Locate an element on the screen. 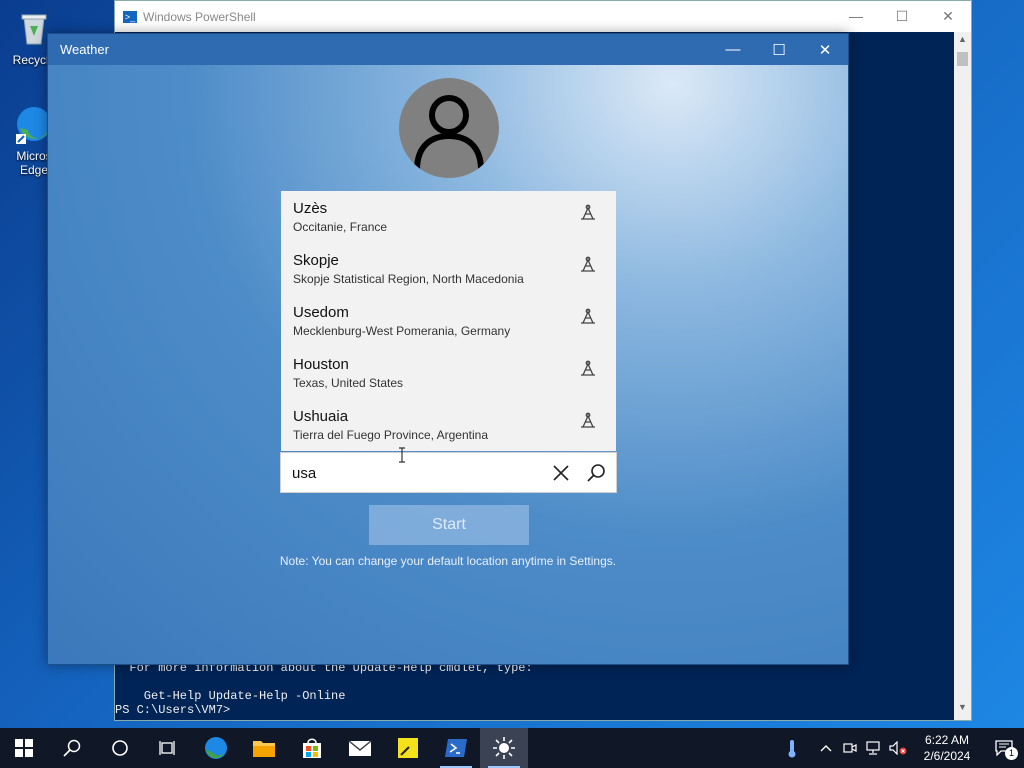 This screenshot has height=768, width=1024. tray-weather is located at coordinates (792, 748).